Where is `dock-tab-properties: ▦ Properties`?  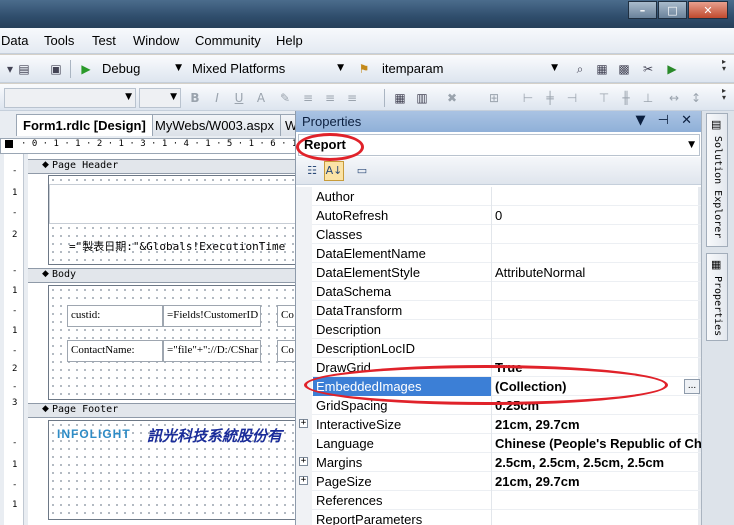 dock-tab-properties: ▦ Properties is located at coordinates (717, 297).